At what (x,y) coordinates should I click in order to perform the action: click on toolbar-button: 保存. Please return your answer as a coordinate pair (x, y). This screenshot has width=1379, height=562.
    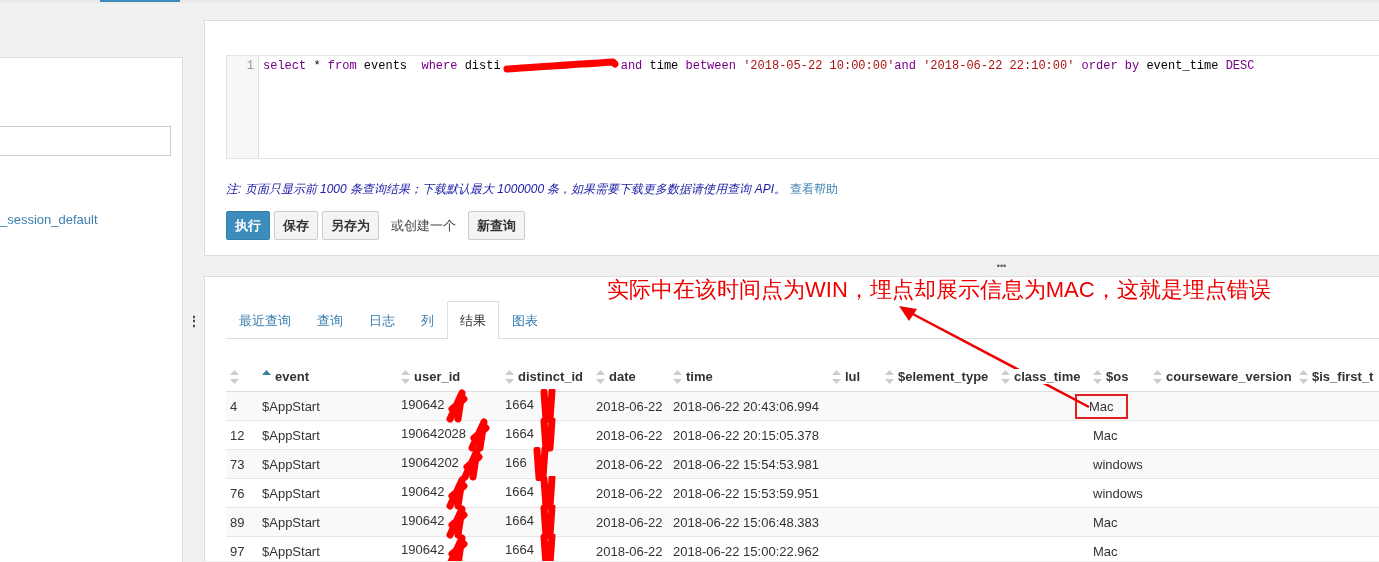
    Looking at the image, I should click on (296, 225).